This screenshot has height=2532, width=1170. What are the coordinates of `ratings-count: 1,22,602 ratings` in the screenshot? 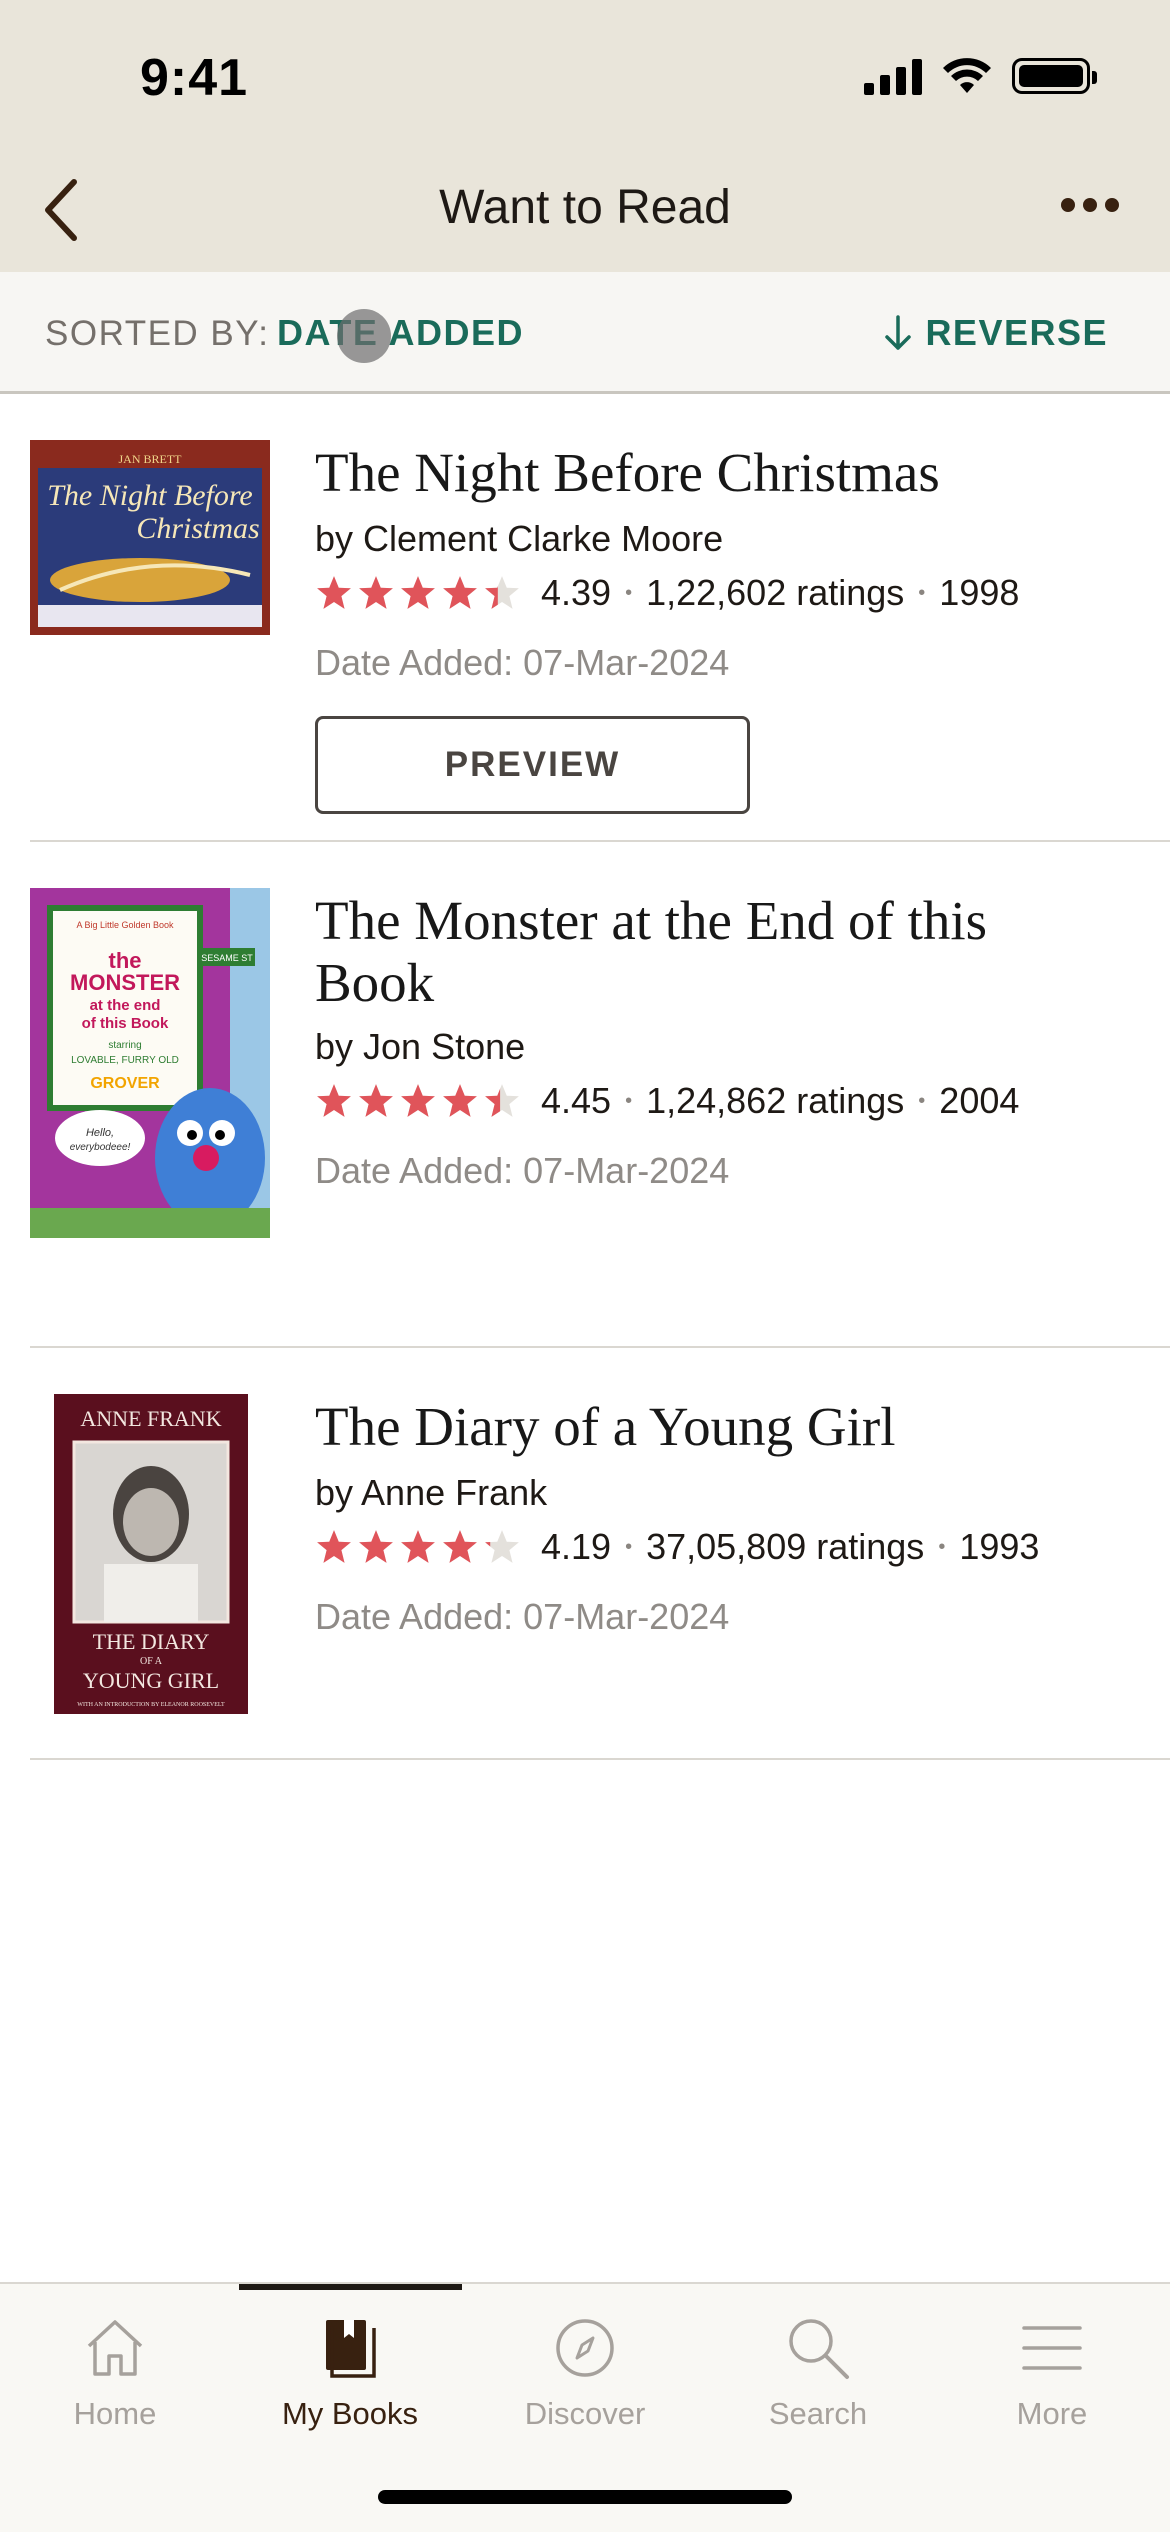 It's located at (775, 592).